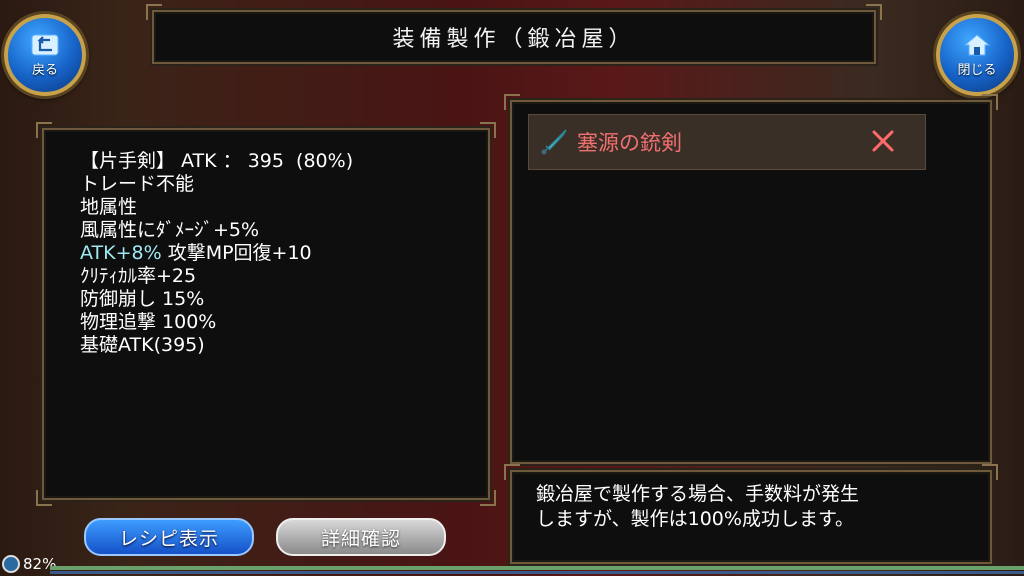  I want to click on stat-line: 防御崩し 15%, so click(142, 299).